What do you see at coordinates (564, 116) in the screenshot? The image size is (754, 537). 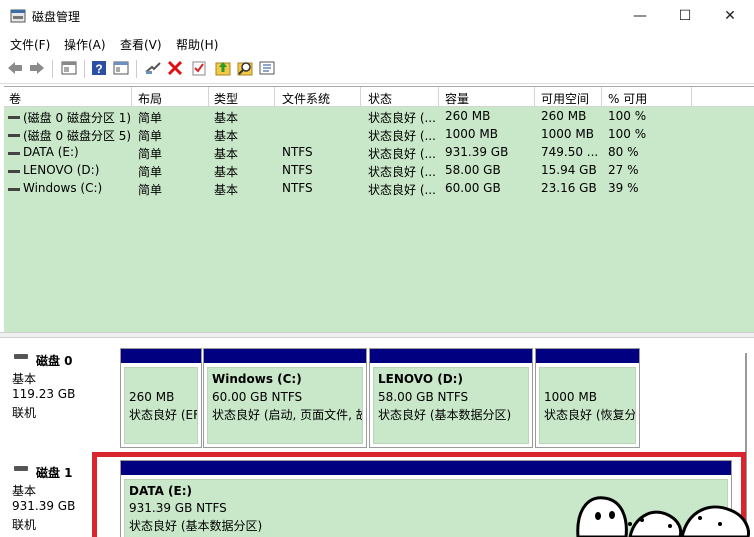 I see `cell-free-space: 260 MB` at bounding box center [564, 116].